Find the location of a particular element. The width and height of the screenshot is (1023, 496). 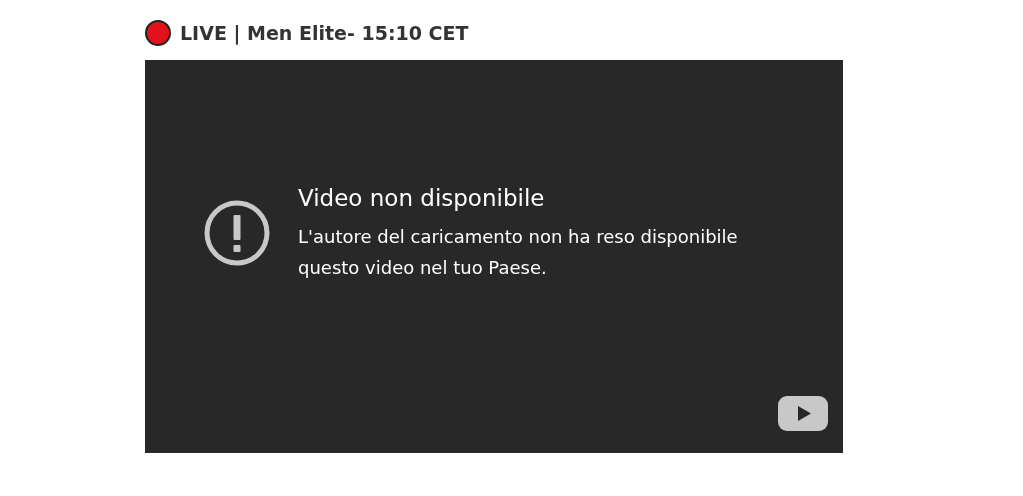

stream-title: LIVE | Men Elite- 15:10 CET is located at coordinates (324, 33).